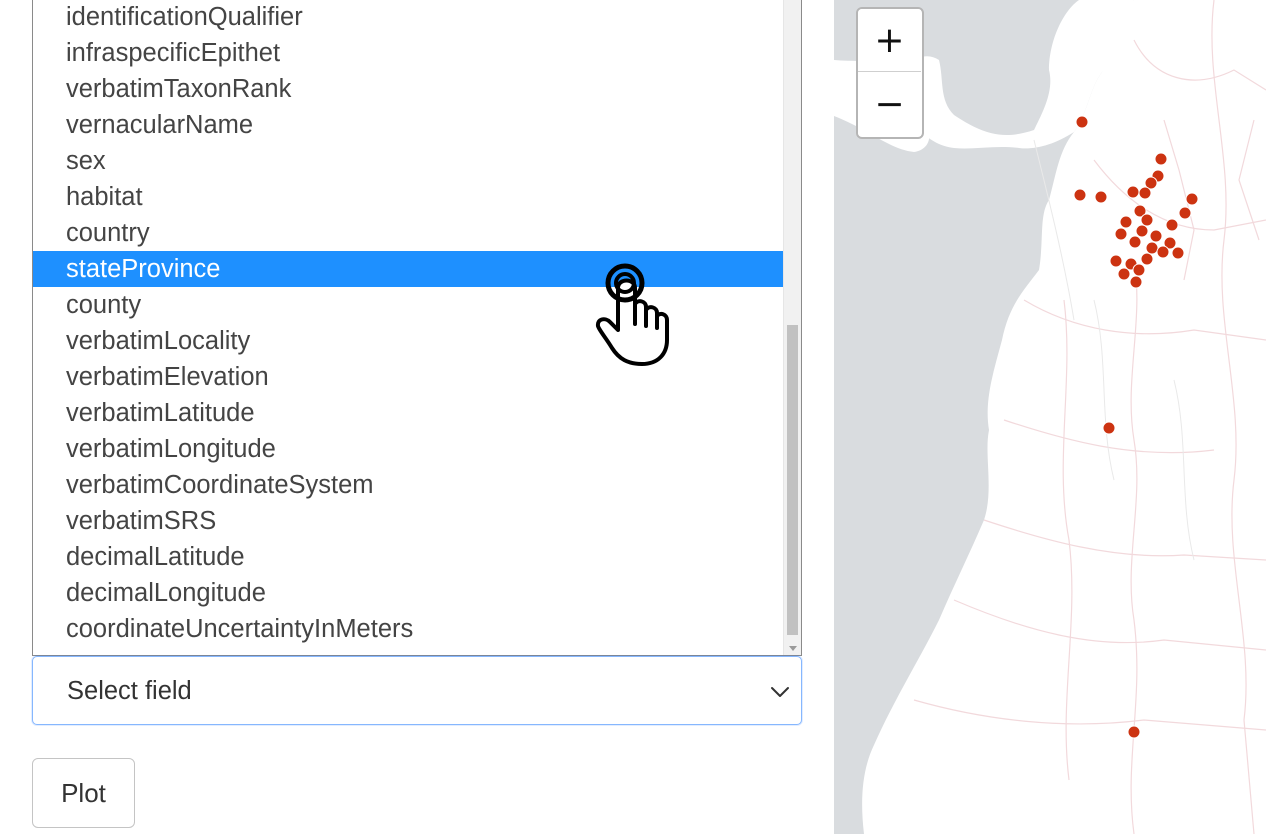  What do you see at coordinates (408, 125) in the screenshot?
I see `option-vernacularname: vernacularName` at bounding box center [408, 125].